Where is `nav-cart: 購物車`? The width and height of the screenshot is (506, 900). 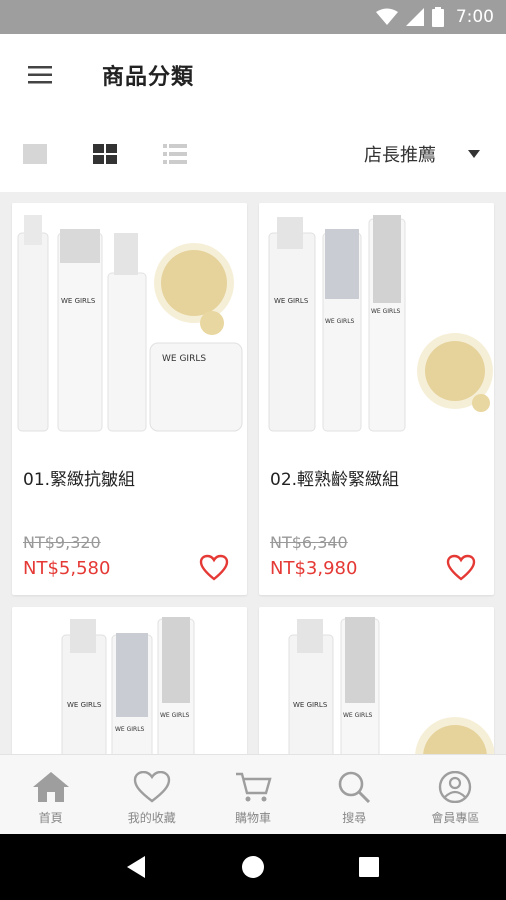
nav-cart: 購物車 is located at coordinates (252, 794).